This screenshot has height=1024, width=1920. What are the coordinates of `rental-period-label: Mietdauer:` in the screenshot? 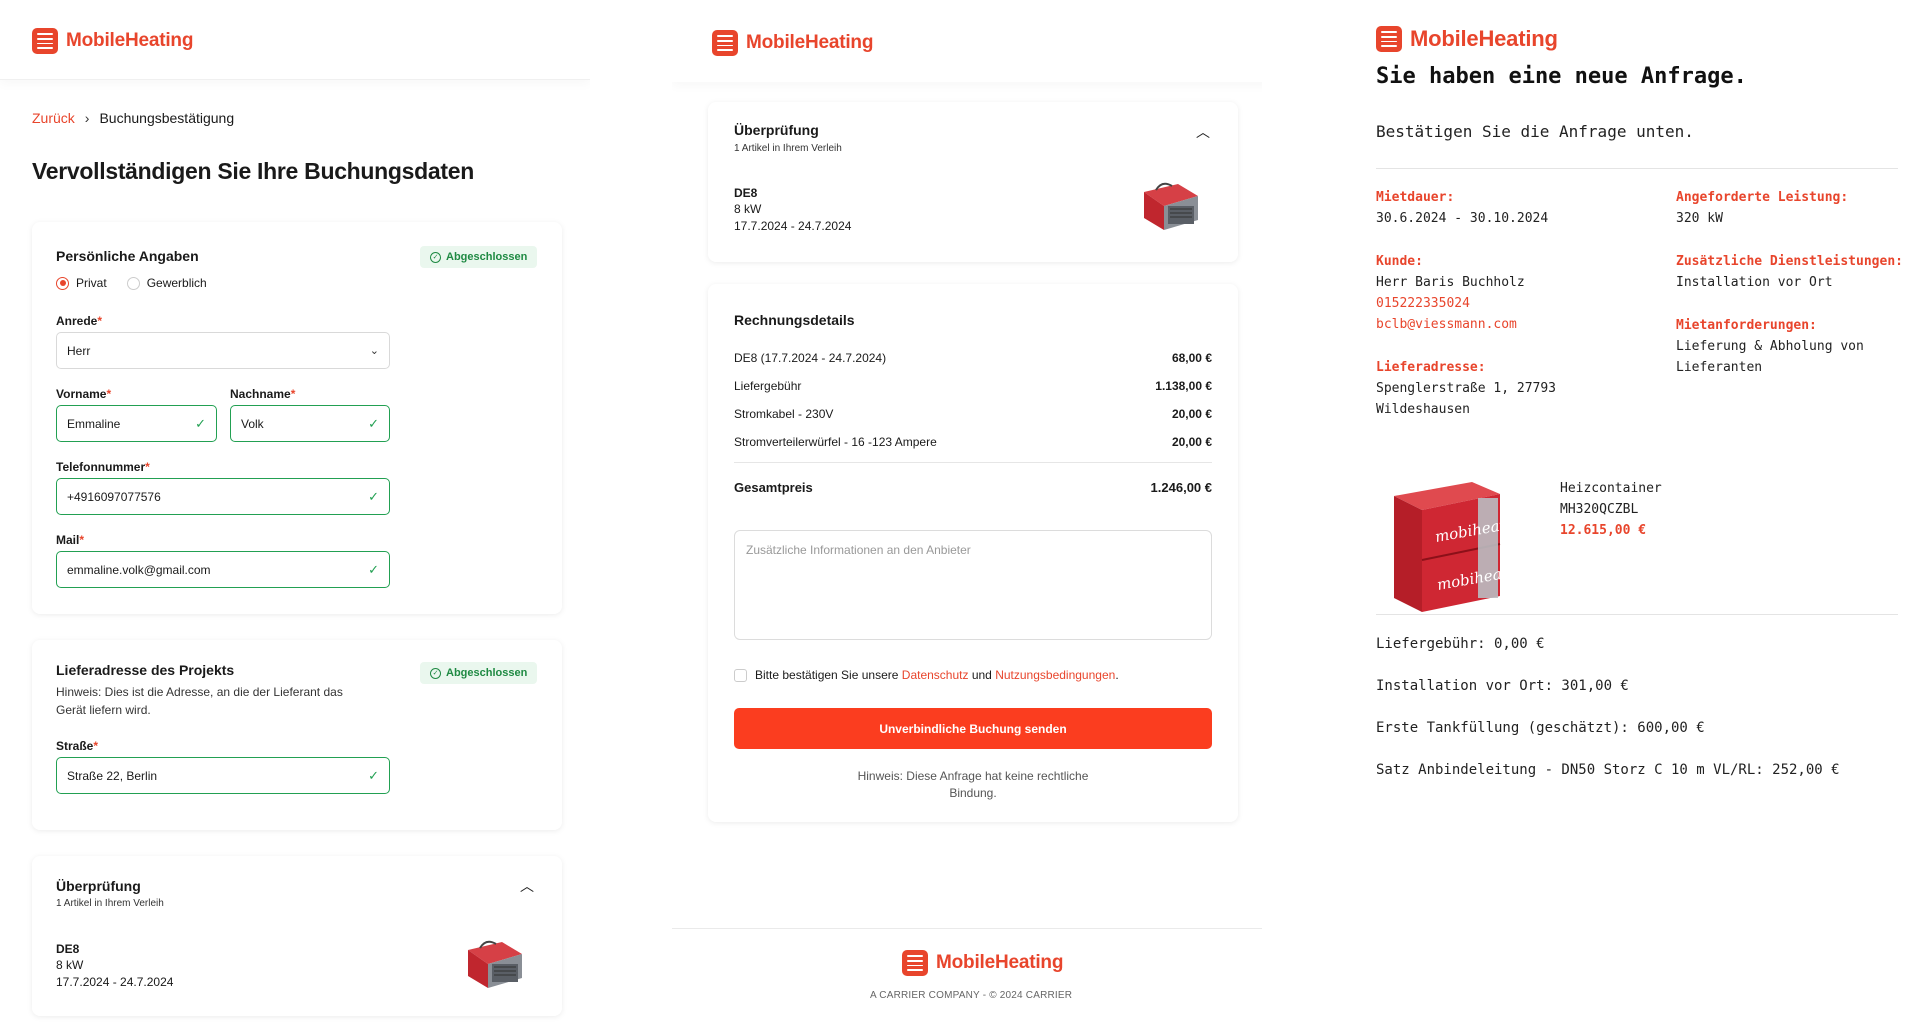 It's located at (1415, 197).